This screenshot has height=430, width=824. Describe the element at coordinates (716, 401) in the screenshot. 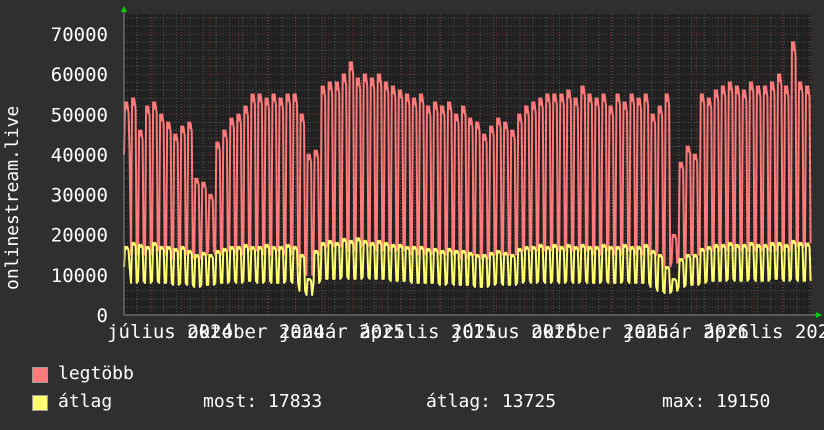

I see `stat-max: max: 19150` at that location.